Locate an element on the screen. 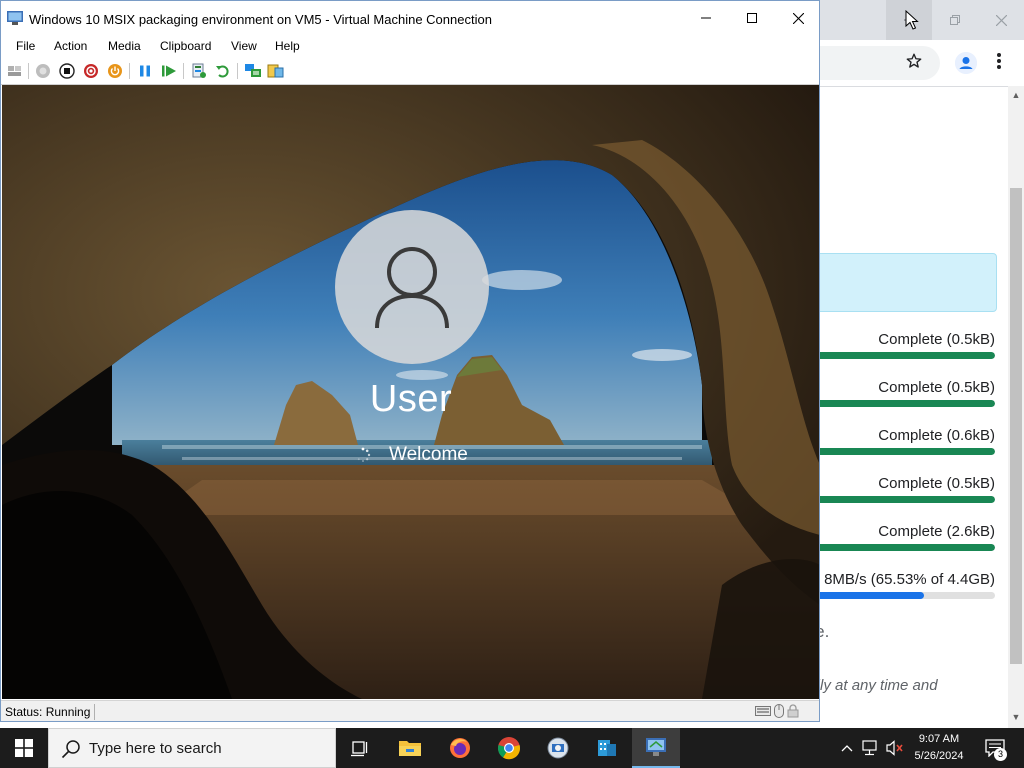 The image size is (1024, 768). file-explorer-button is located at coordinates (410, 748).